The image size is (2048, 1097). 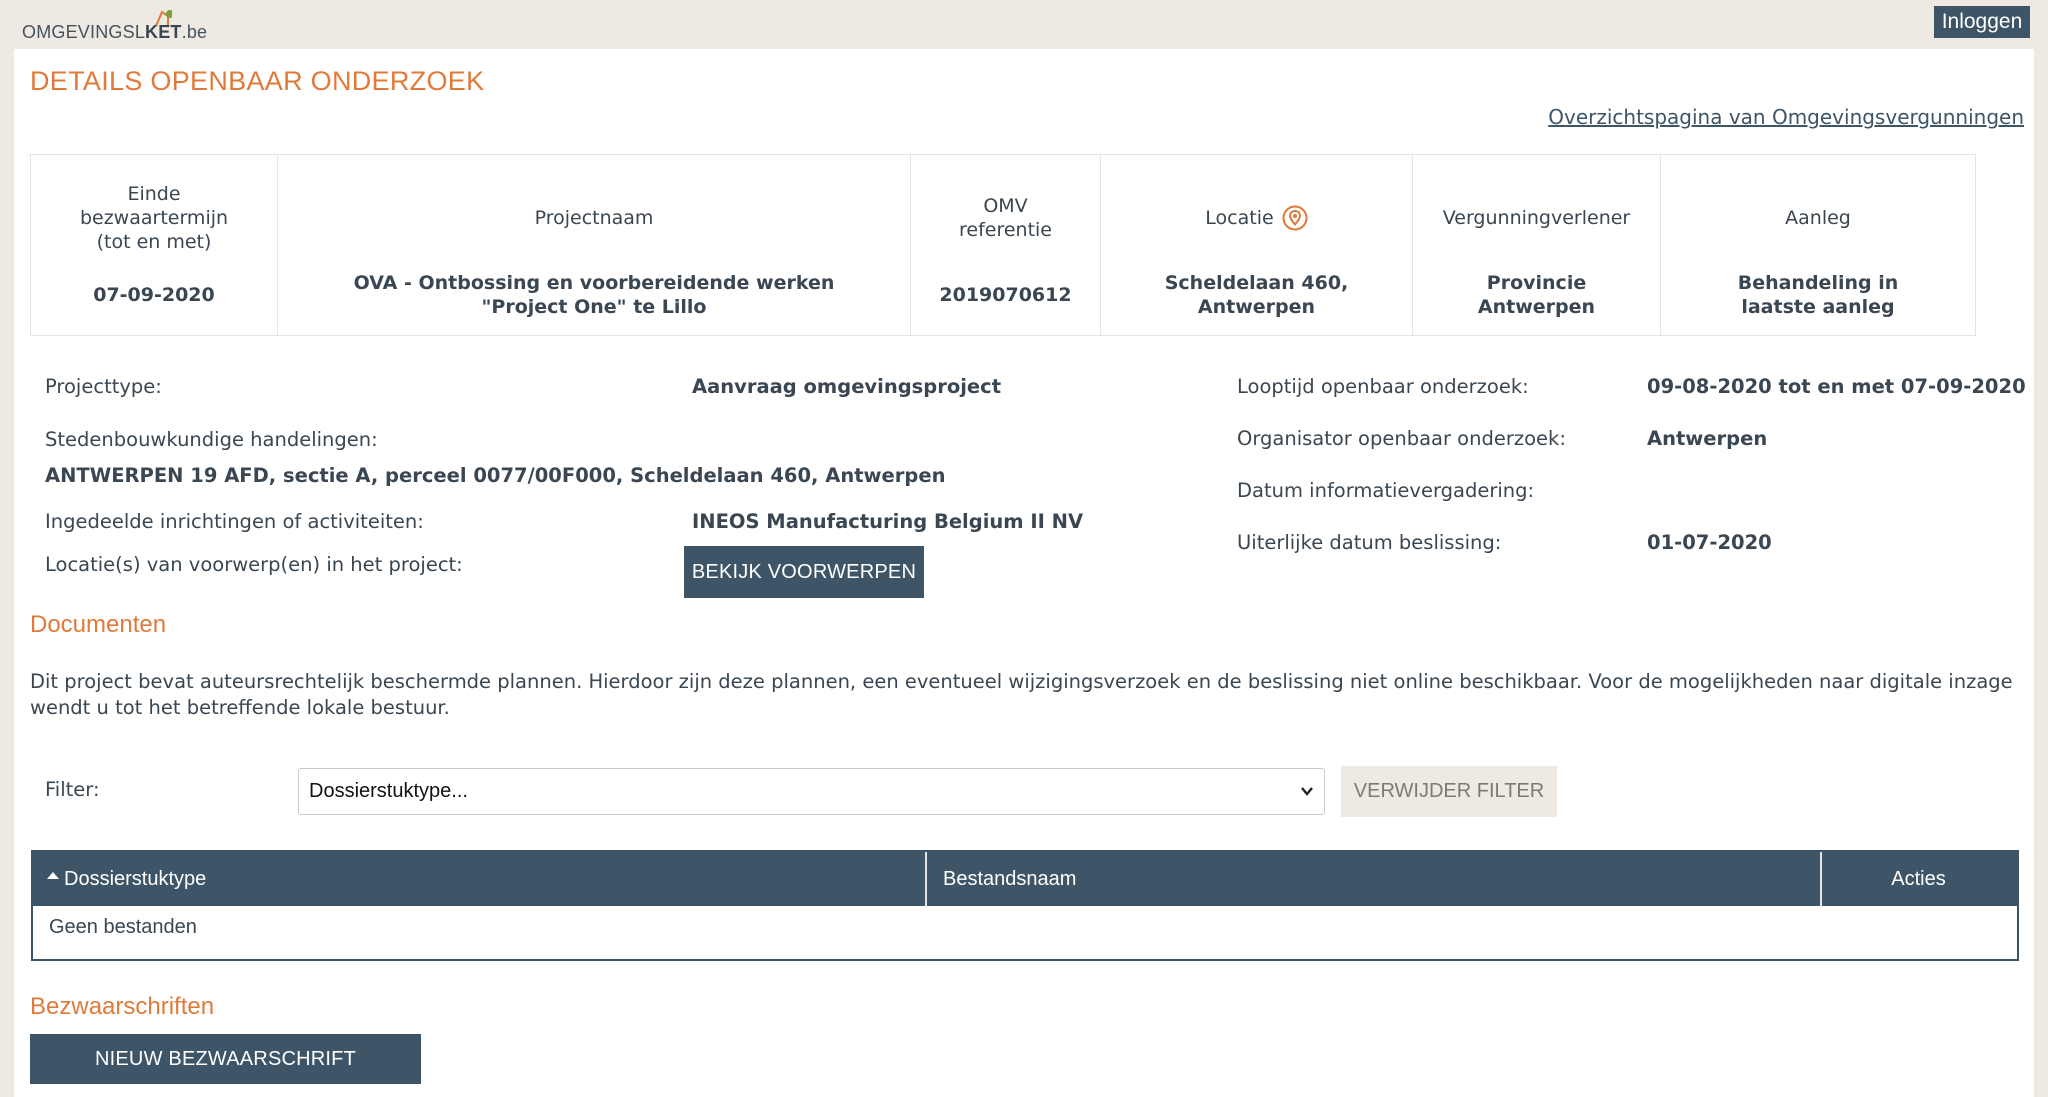 What do you see at coordinates (926, 879) in the screenshot?
I see `column-divider` at bounding box center [926, 879].